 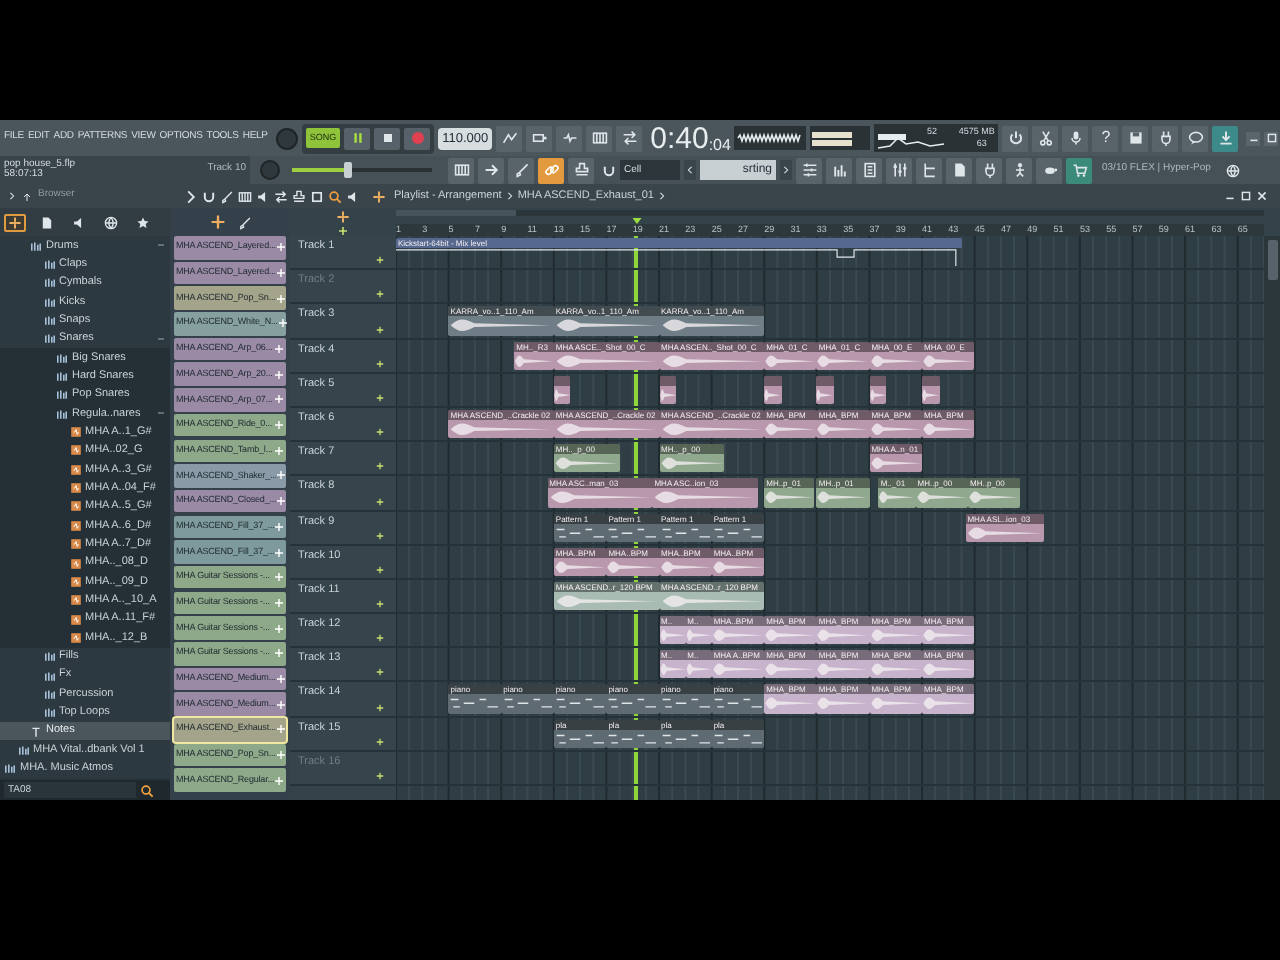 I want to click on song-time: 0:40, so click(x=679, y=138).